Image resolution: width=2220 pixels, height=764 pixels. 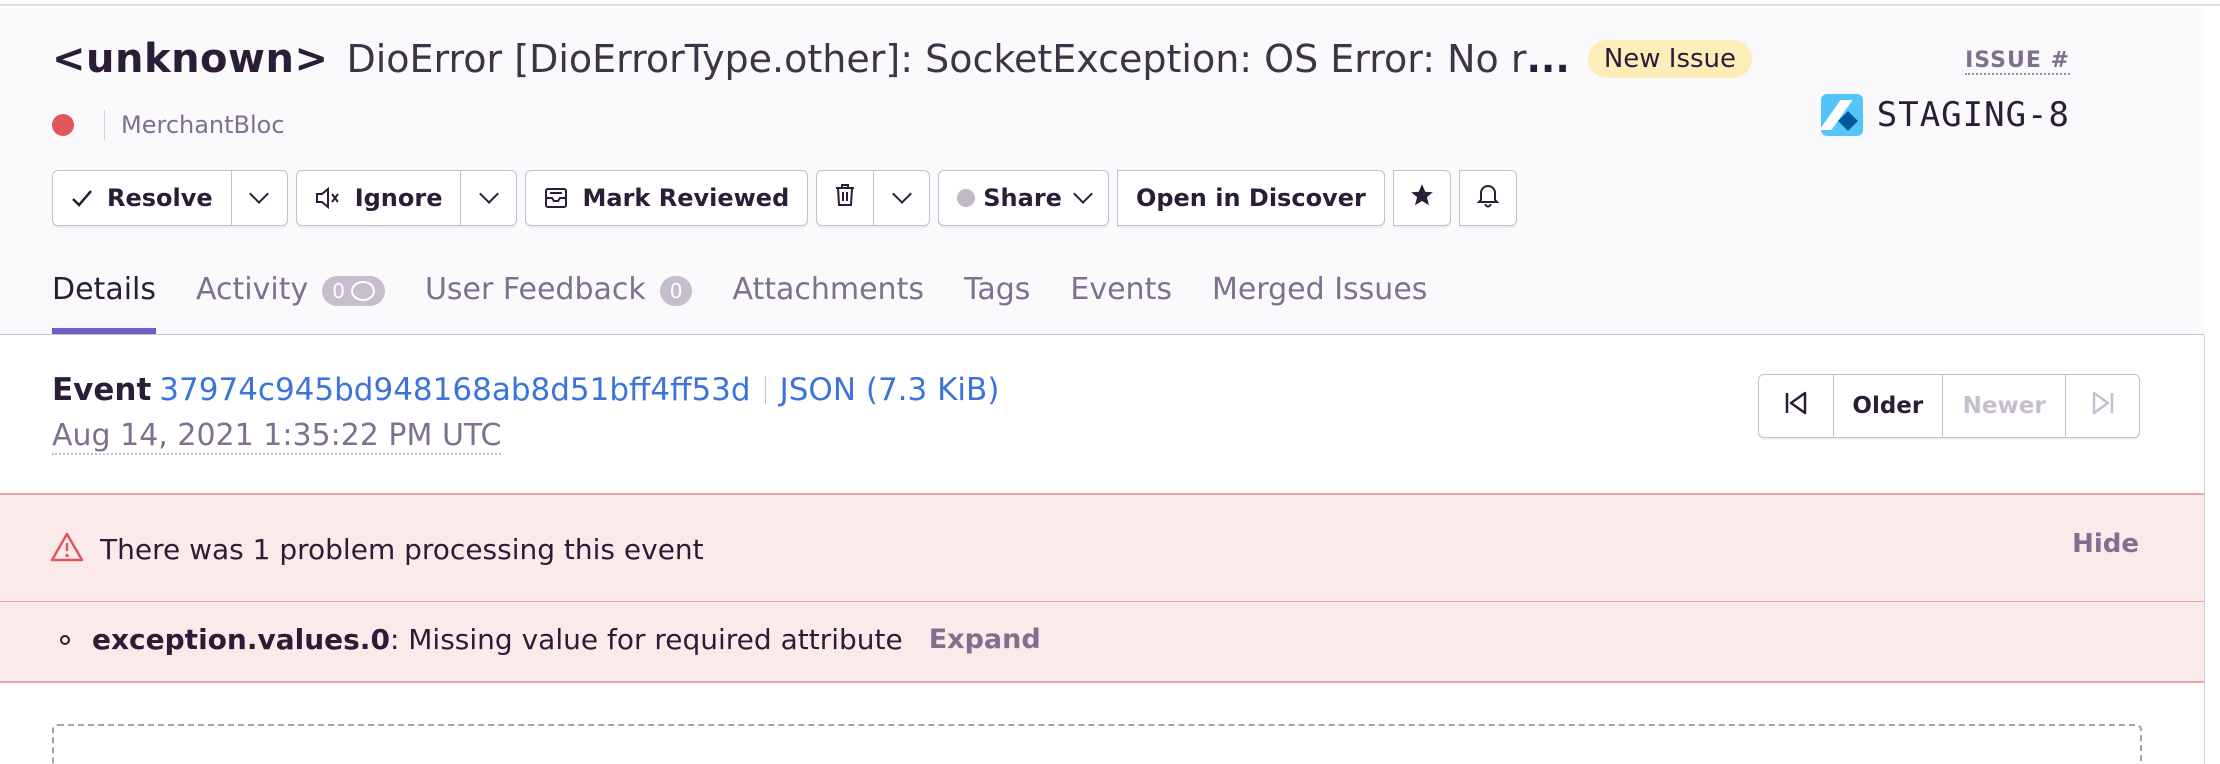 I want to click on ignore-button: Ignore, so click(x=378, y=198).